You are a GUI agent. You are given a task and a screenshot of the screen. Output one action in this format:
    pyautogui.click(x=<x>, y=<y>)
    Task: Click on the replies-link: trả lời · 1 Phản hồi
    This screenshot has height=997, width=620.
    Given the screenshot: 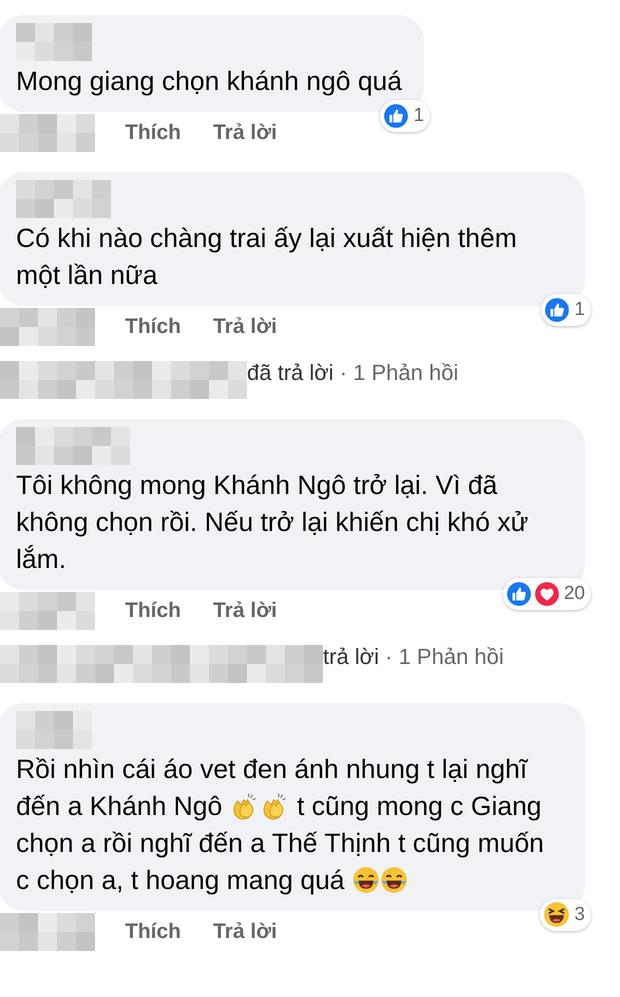 What is the action you would take?
    pyautogui.click(x=413, y=656)
    